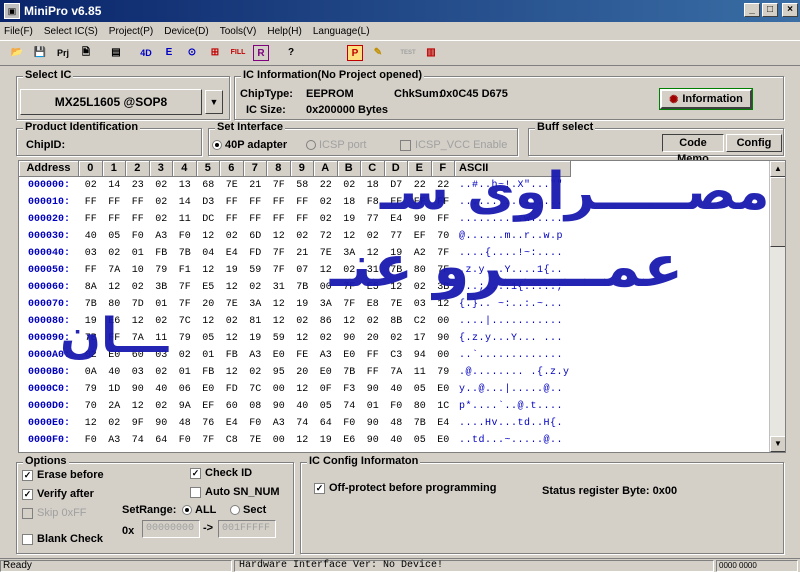  What do you see at coordinates (770, 10) in the screenshot?
I see `maximize-button: □` at bounding box center [770, 10].